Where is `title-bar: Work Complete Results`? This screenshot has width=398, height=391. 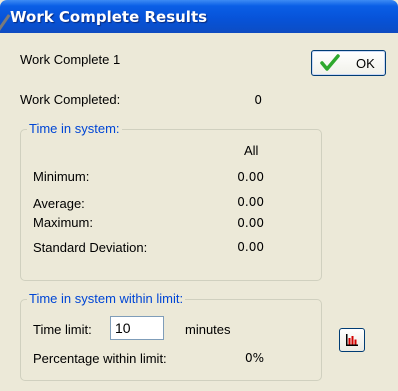
title-bar: Work Complete Results is located at coordinates (199, 16).